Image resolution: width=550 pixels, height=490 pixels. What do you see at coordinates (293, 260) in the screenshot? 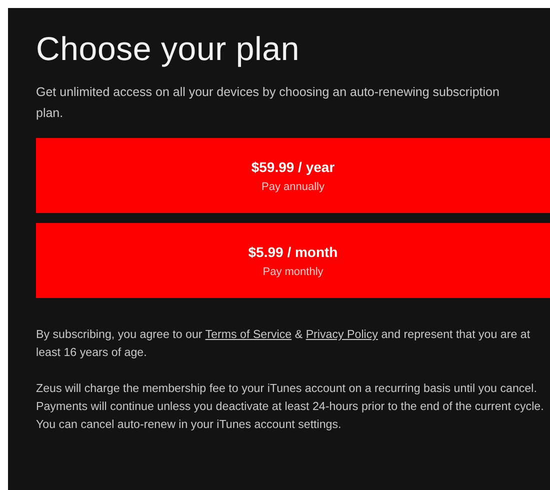
I see `plan-button: $5.99 / month Pay monthly` at bounding box center [293, 260].